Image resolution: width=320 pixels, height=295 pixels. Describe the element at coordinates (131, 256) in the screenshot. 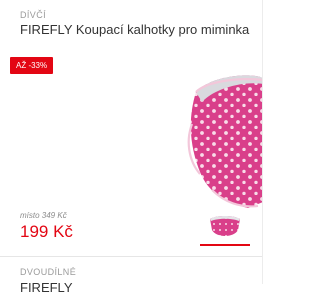

I see `card-divider` at that location.